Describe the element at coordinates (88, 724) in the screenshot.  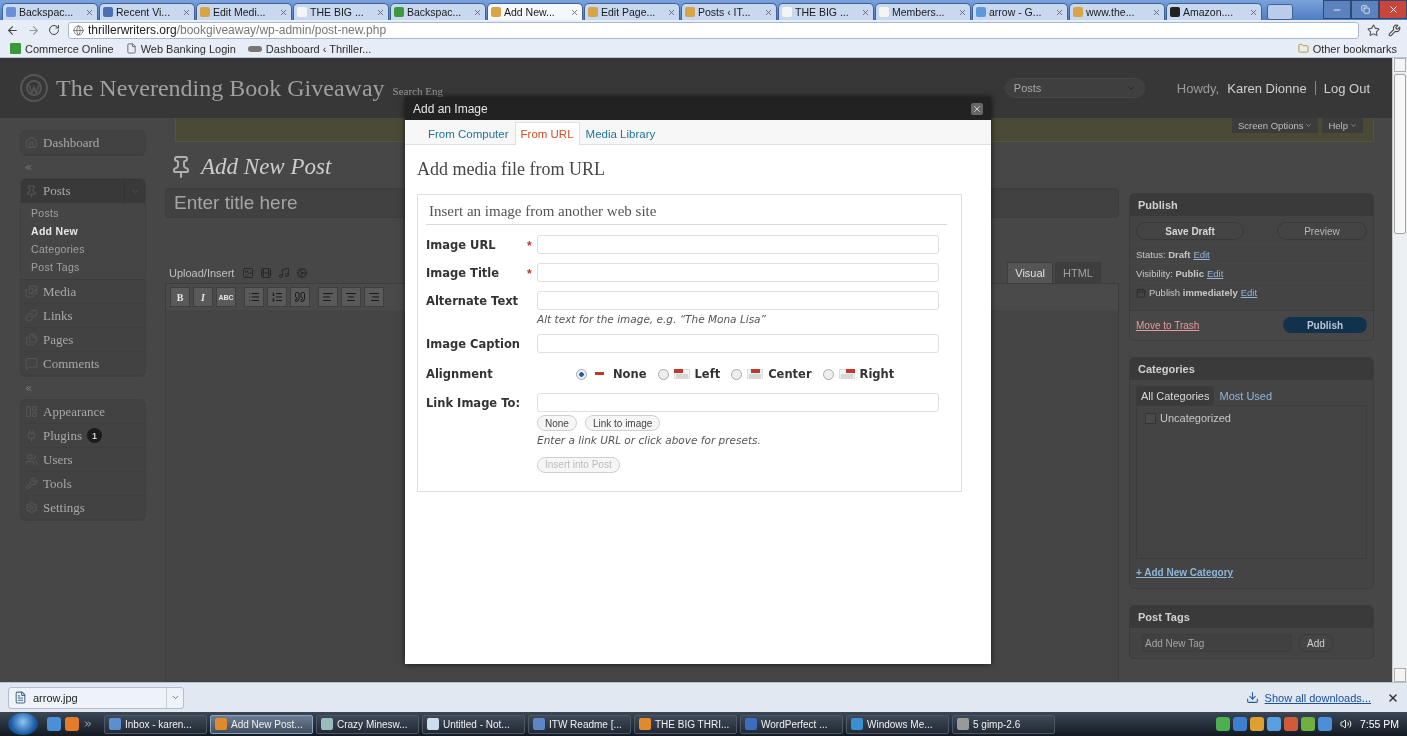
I see `more-icon` at that location.